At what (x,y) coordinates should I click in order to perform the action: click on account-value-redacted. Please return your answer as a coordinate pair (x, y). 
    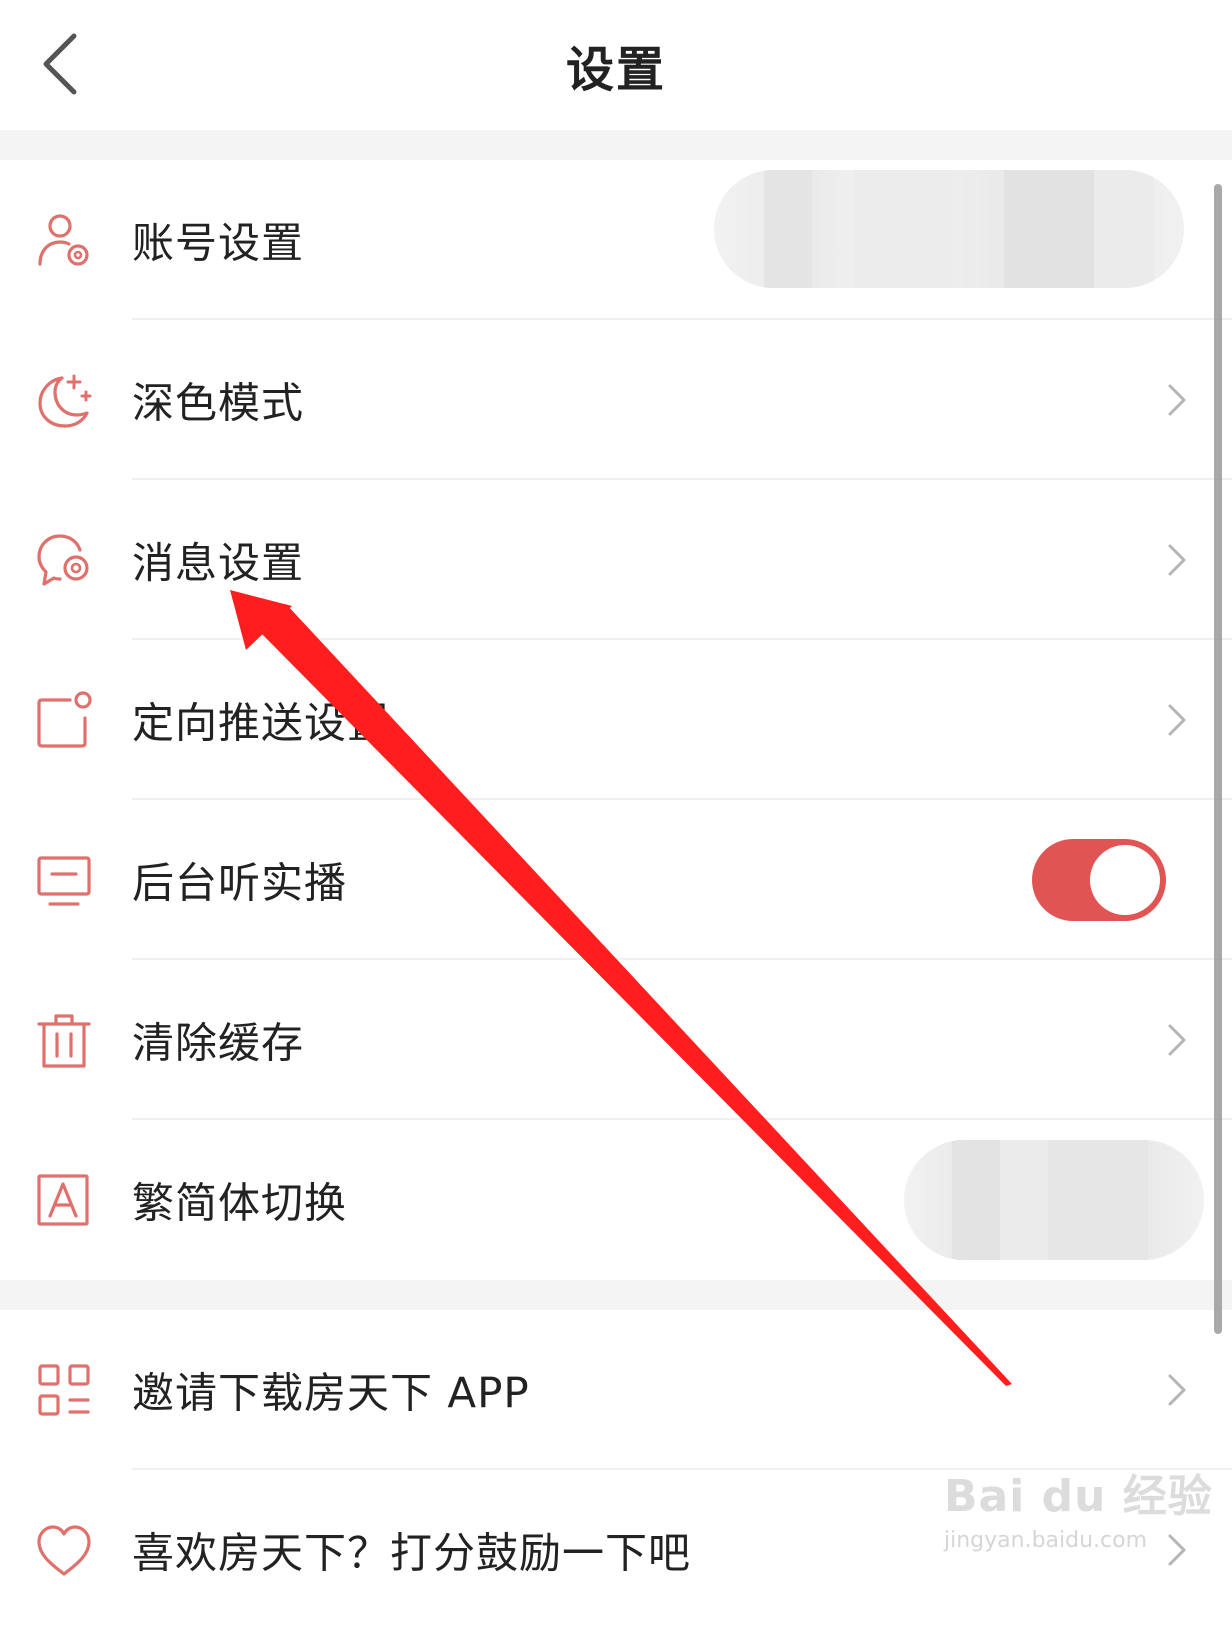
    Looking at the image, I should click on (949, 229).